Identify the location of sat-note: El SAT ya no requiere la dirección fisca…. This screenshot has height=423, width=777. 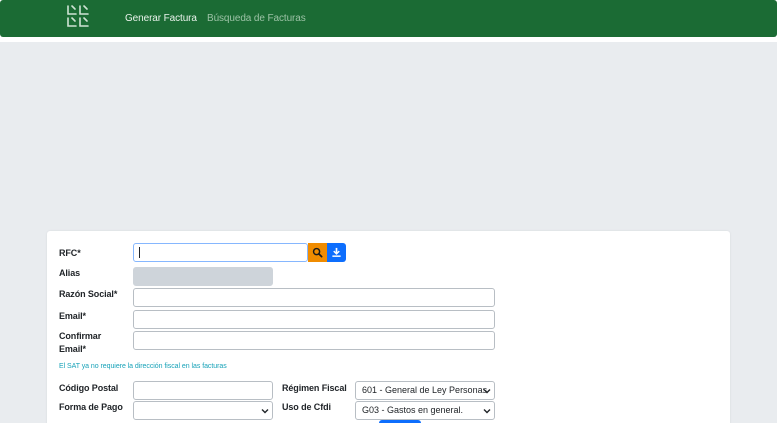
(143, 366).